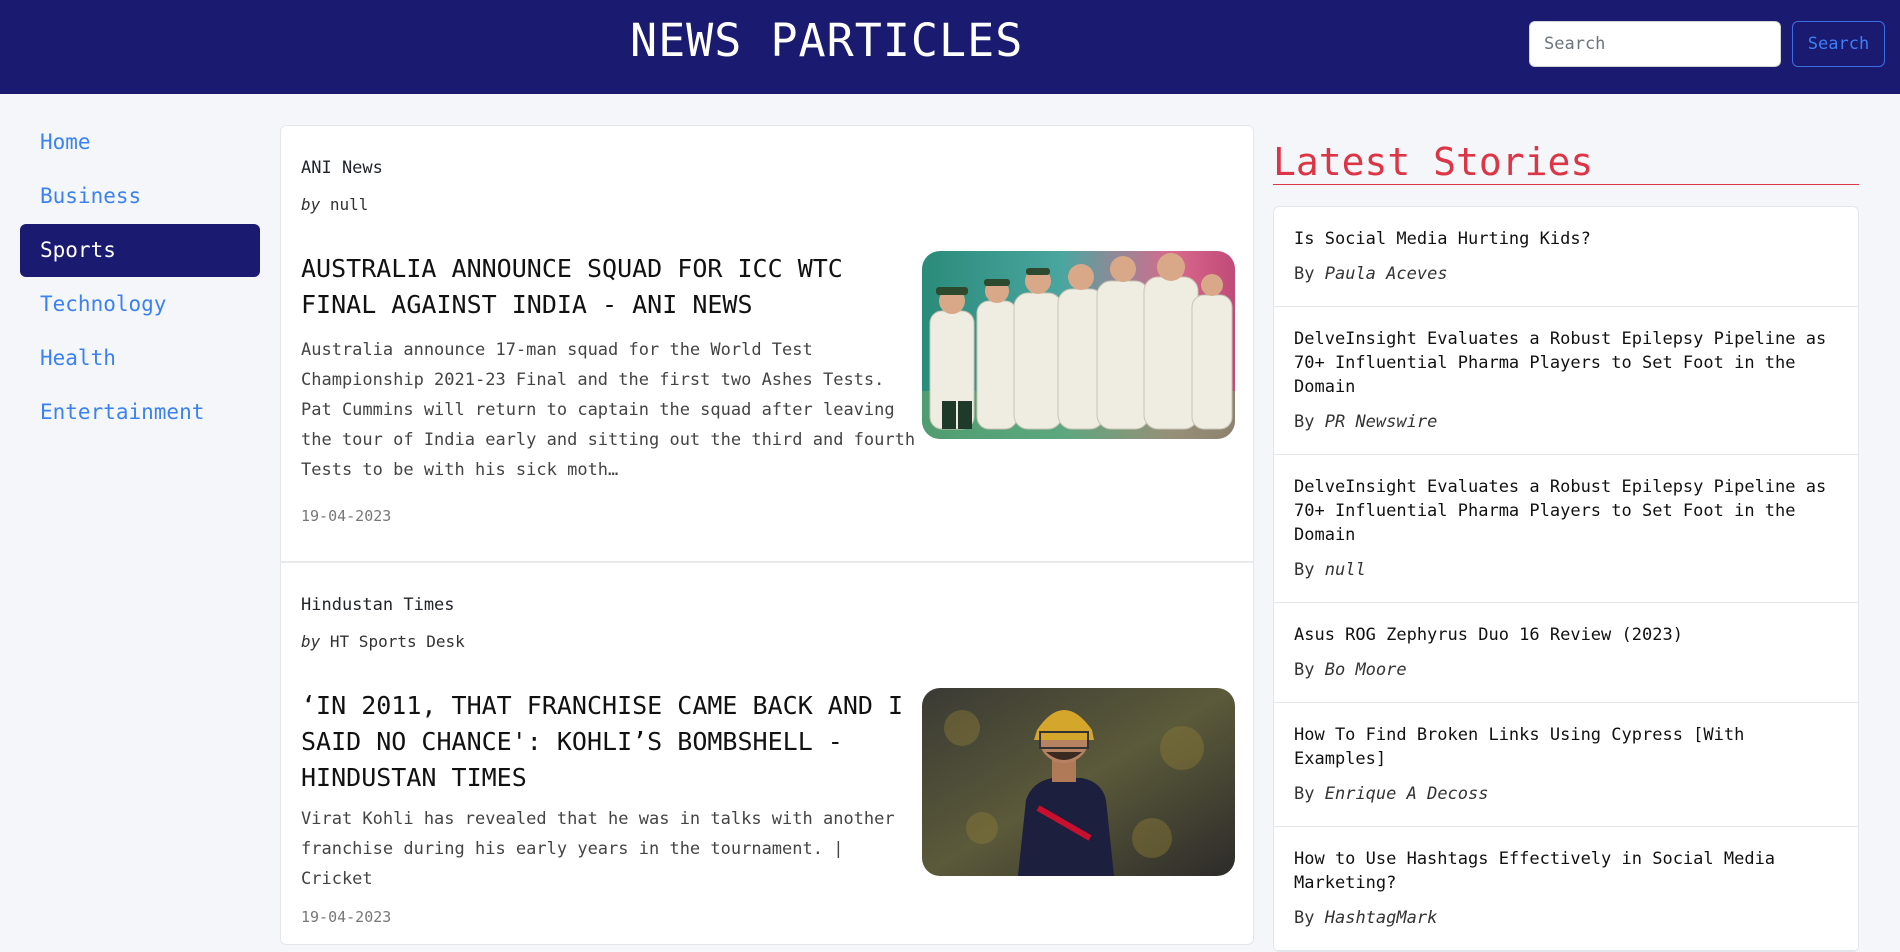  I want to click on sidebar-item-technology: Technology, so click(140, 304).